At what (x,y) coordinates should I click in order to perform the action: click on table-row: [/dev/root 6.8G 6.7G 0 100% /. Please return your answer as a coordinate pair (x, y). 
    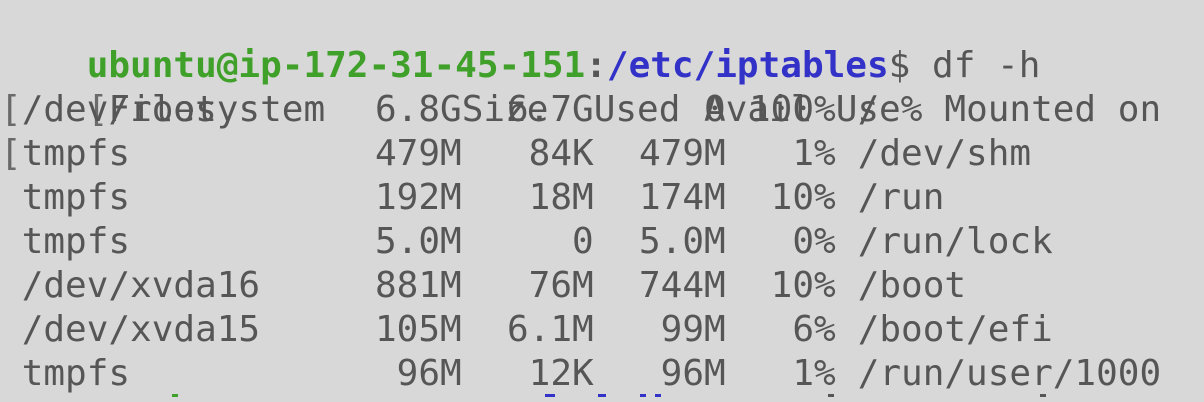
    Looking at the image, I should click on (439, 110).